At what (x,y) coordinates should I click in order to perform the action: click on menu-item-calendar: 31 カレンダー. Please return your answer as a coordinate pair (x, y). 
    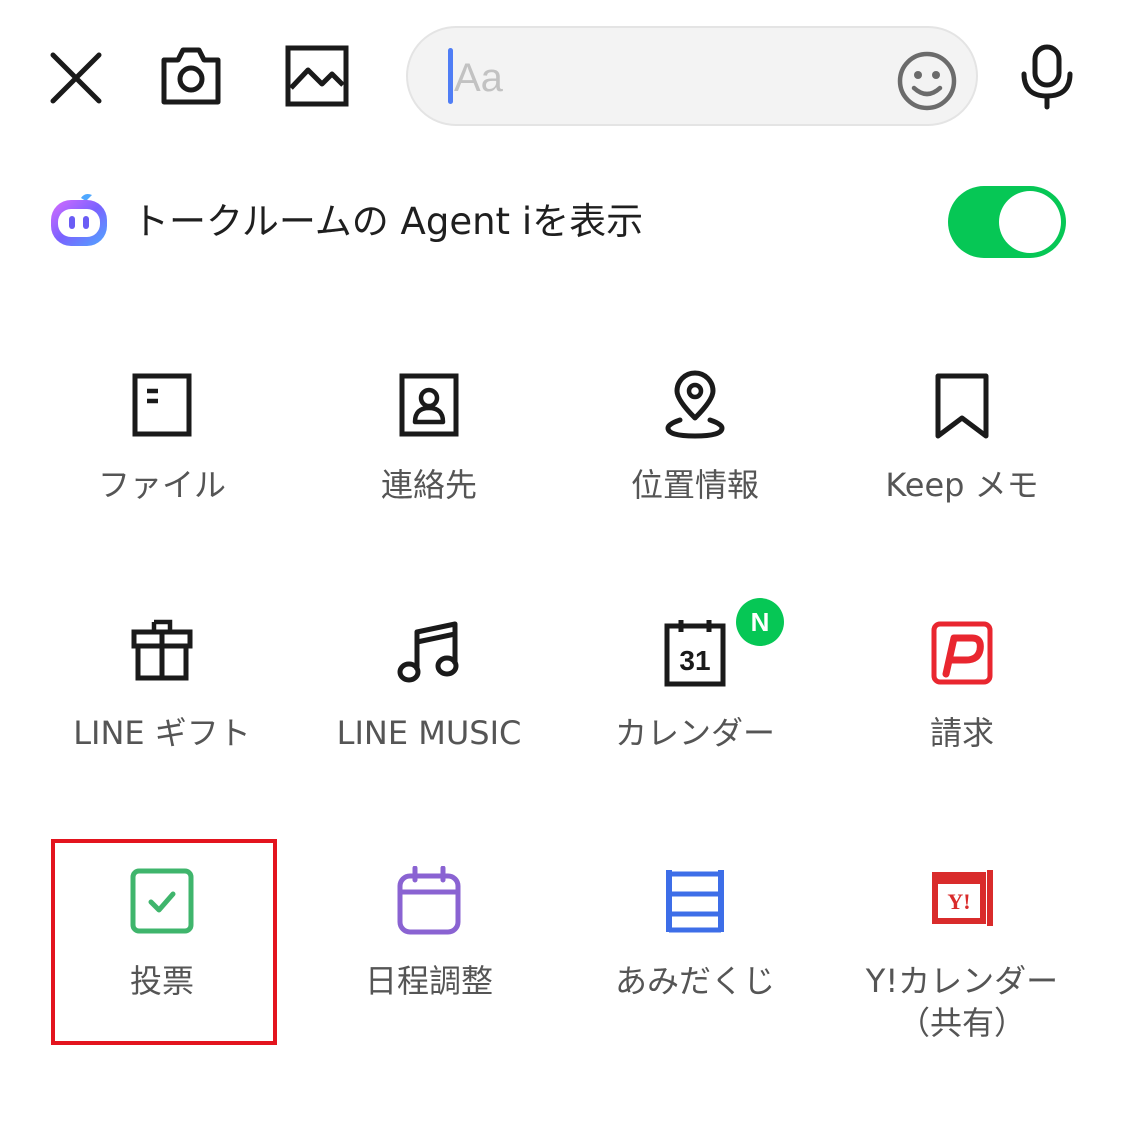
    Looking at the image, I should click on (695, 728).